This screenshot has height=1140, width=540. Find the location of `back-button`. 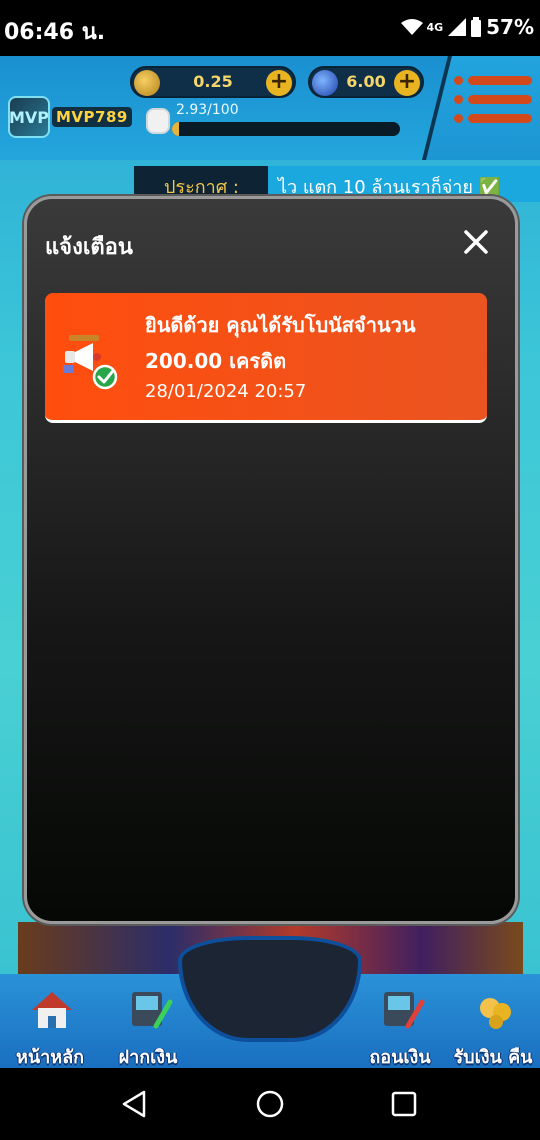

back-button is located at coordinates (134, 1104).